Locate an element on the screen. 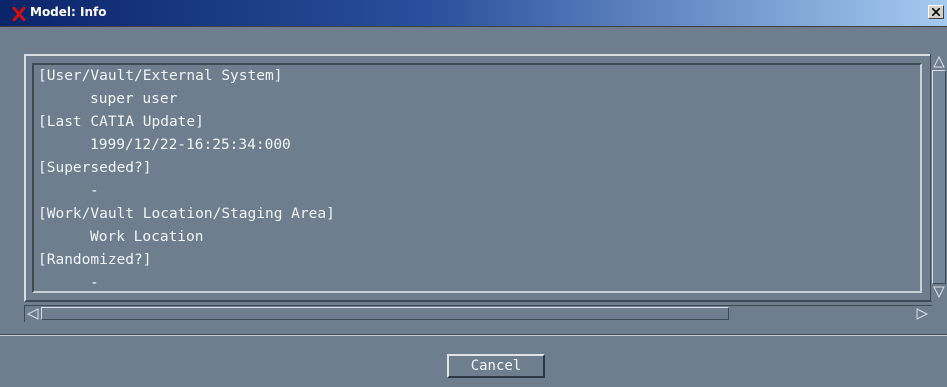  window-title: Model: Info is located at coordinates (68, 12).